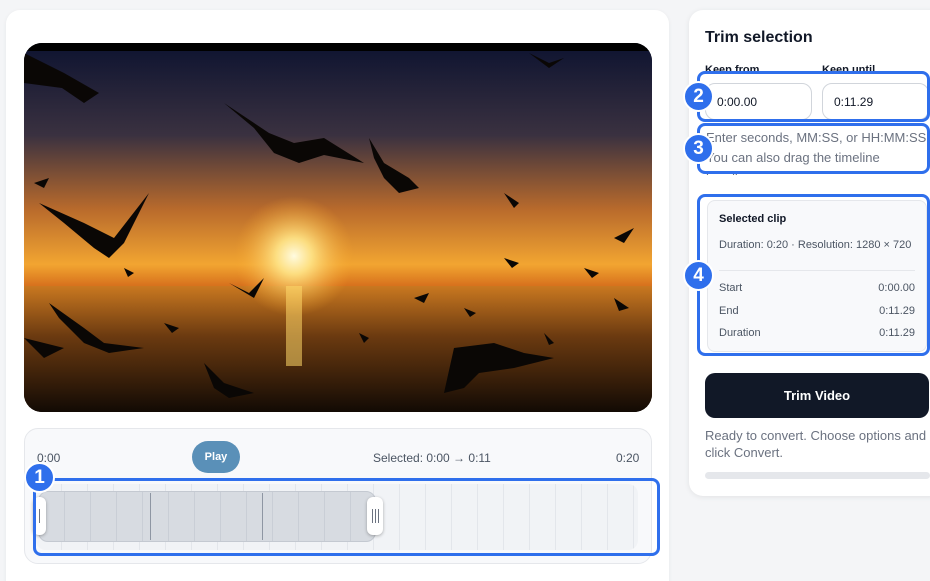 This screenshot has width=930, height=581. Describe the element at coordinates (758, 101) in the screenshot. I see `keep-from-input` at that location.